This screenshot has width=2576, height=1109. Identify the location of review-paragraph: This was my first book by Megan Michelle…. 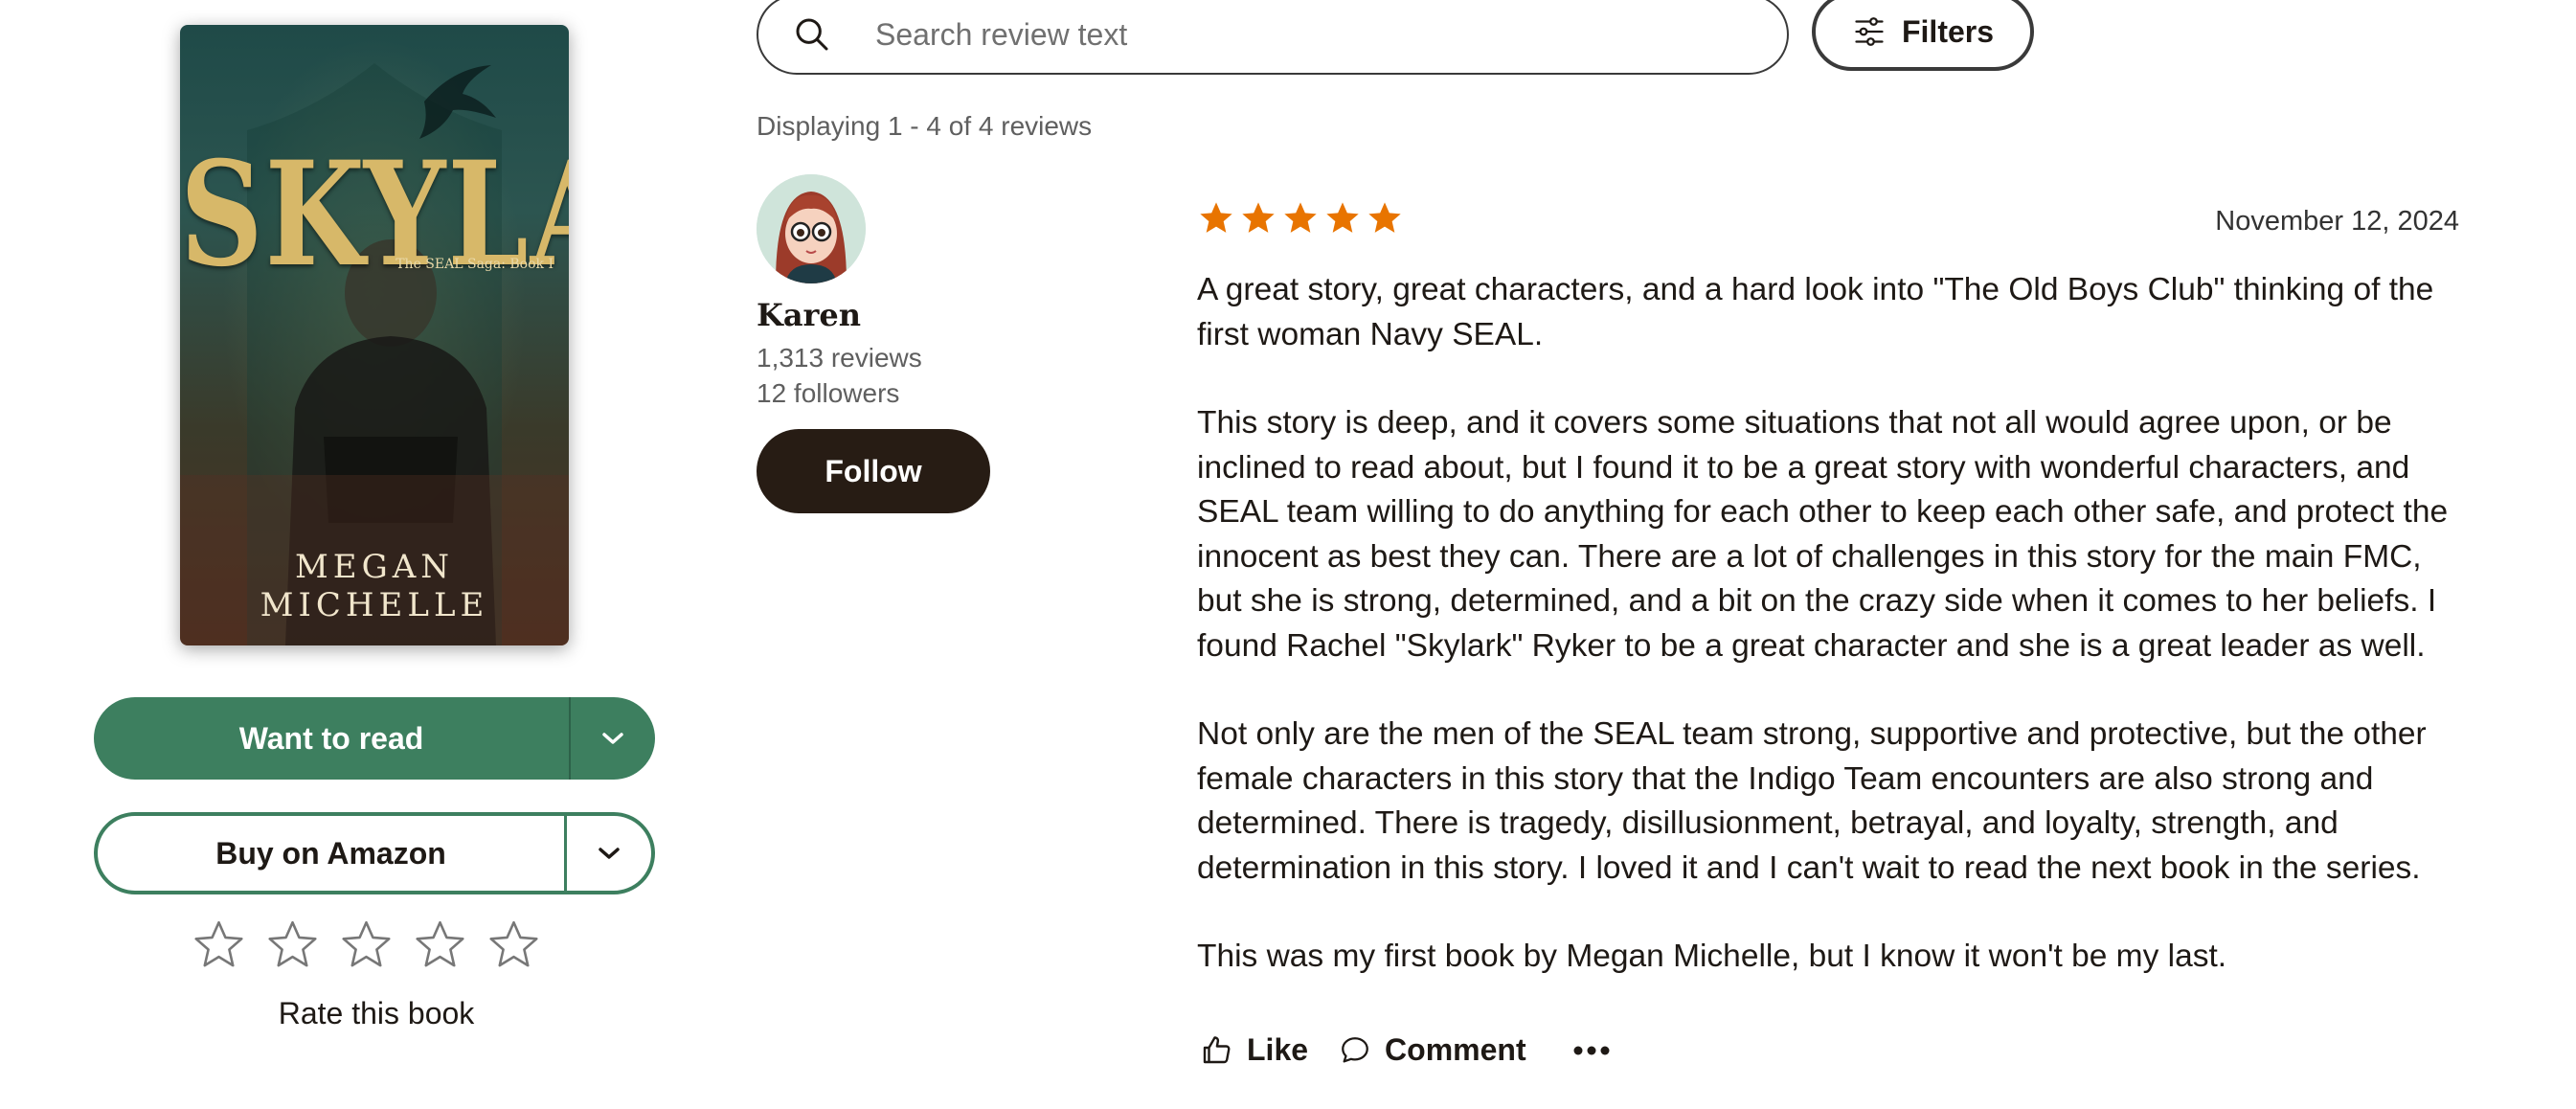
(1712, 956).